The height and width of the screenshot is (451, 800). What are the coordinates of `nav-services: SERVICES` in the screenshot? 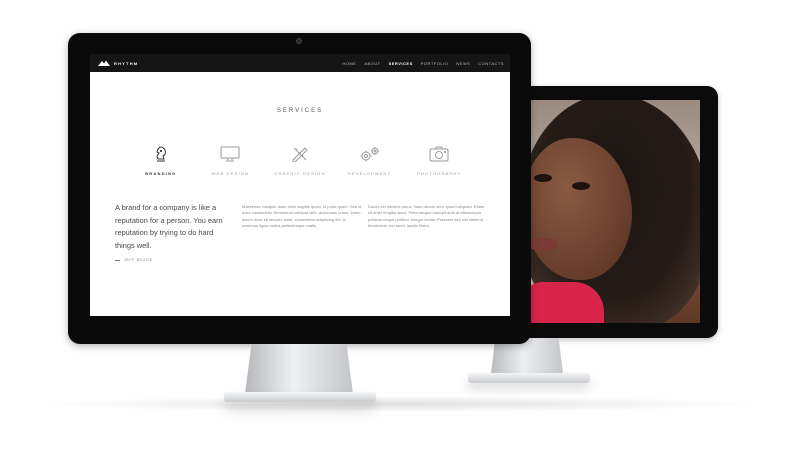 It's located at (401, 63).